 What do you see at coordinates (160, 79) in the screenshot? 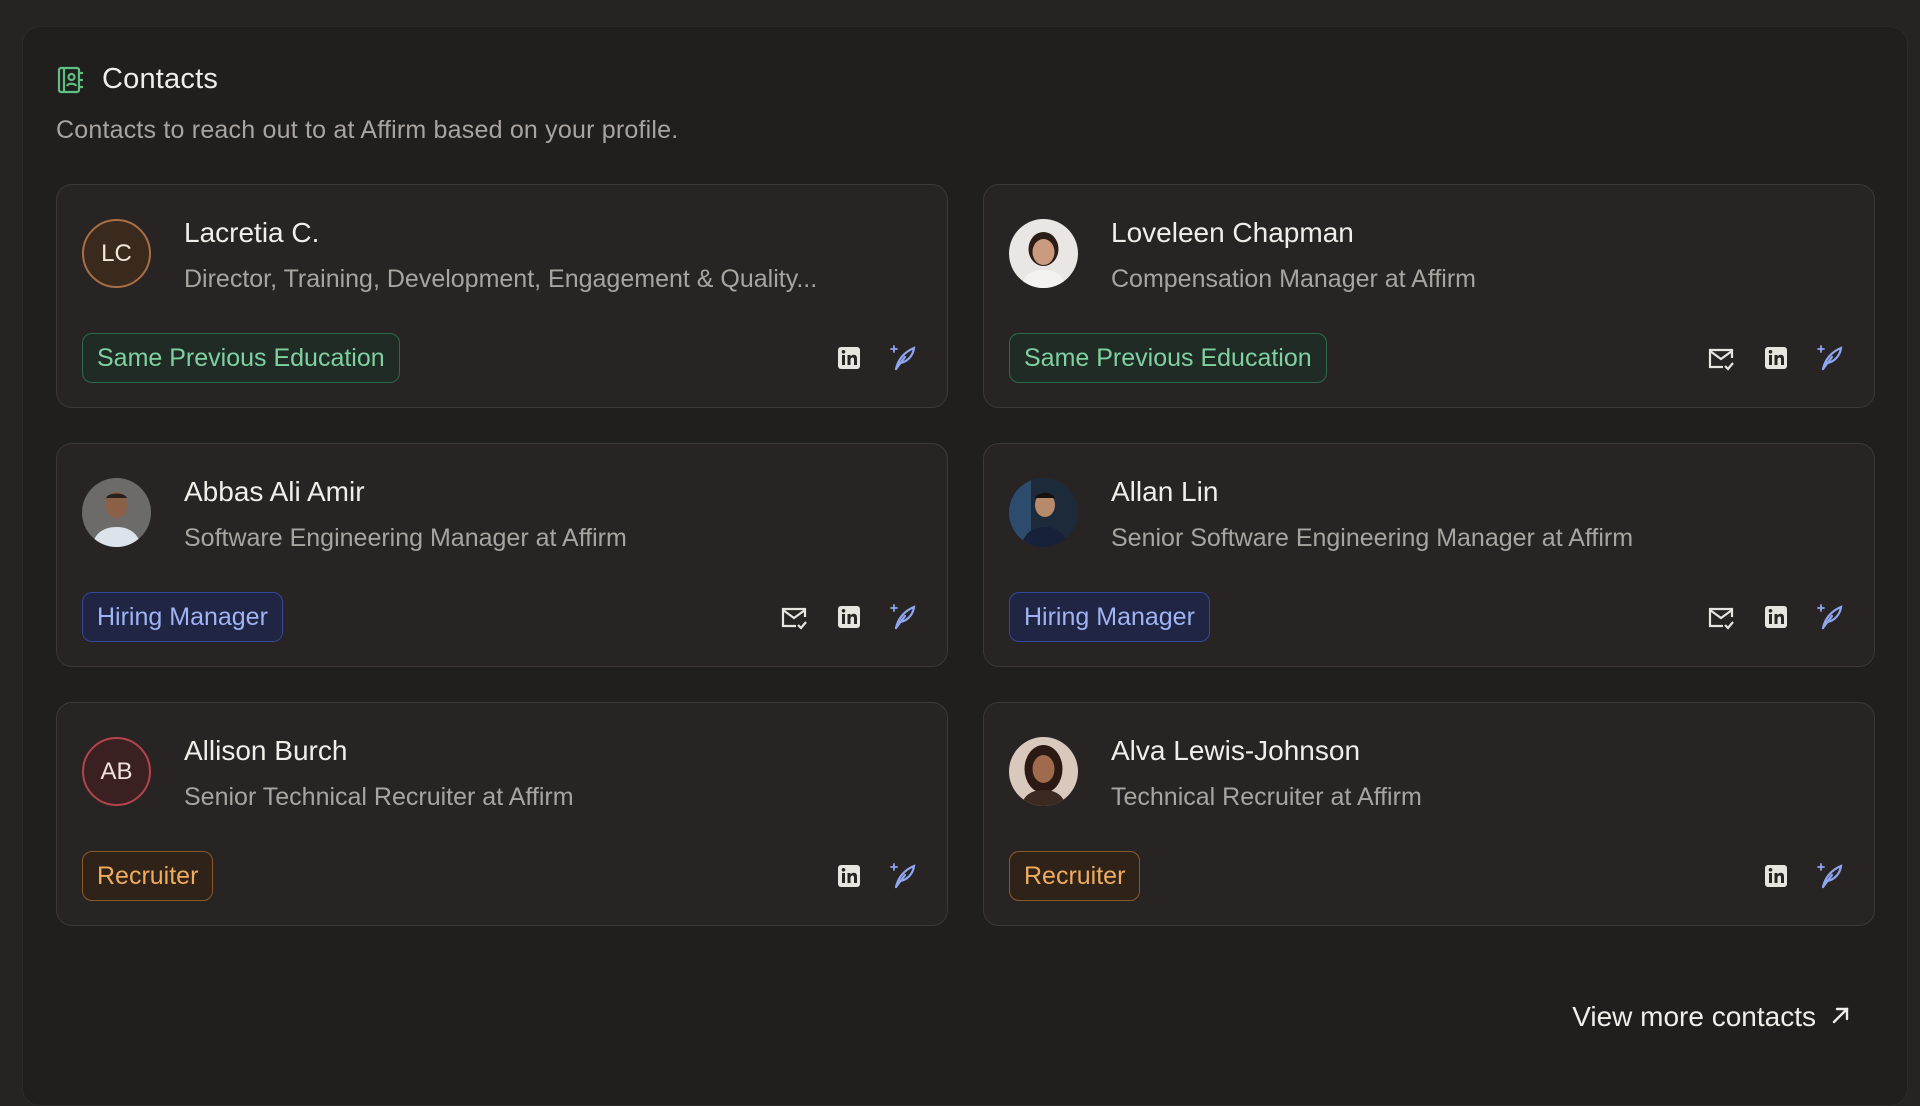
I see `page-title: Contacts` at bounding box center [160, 79].